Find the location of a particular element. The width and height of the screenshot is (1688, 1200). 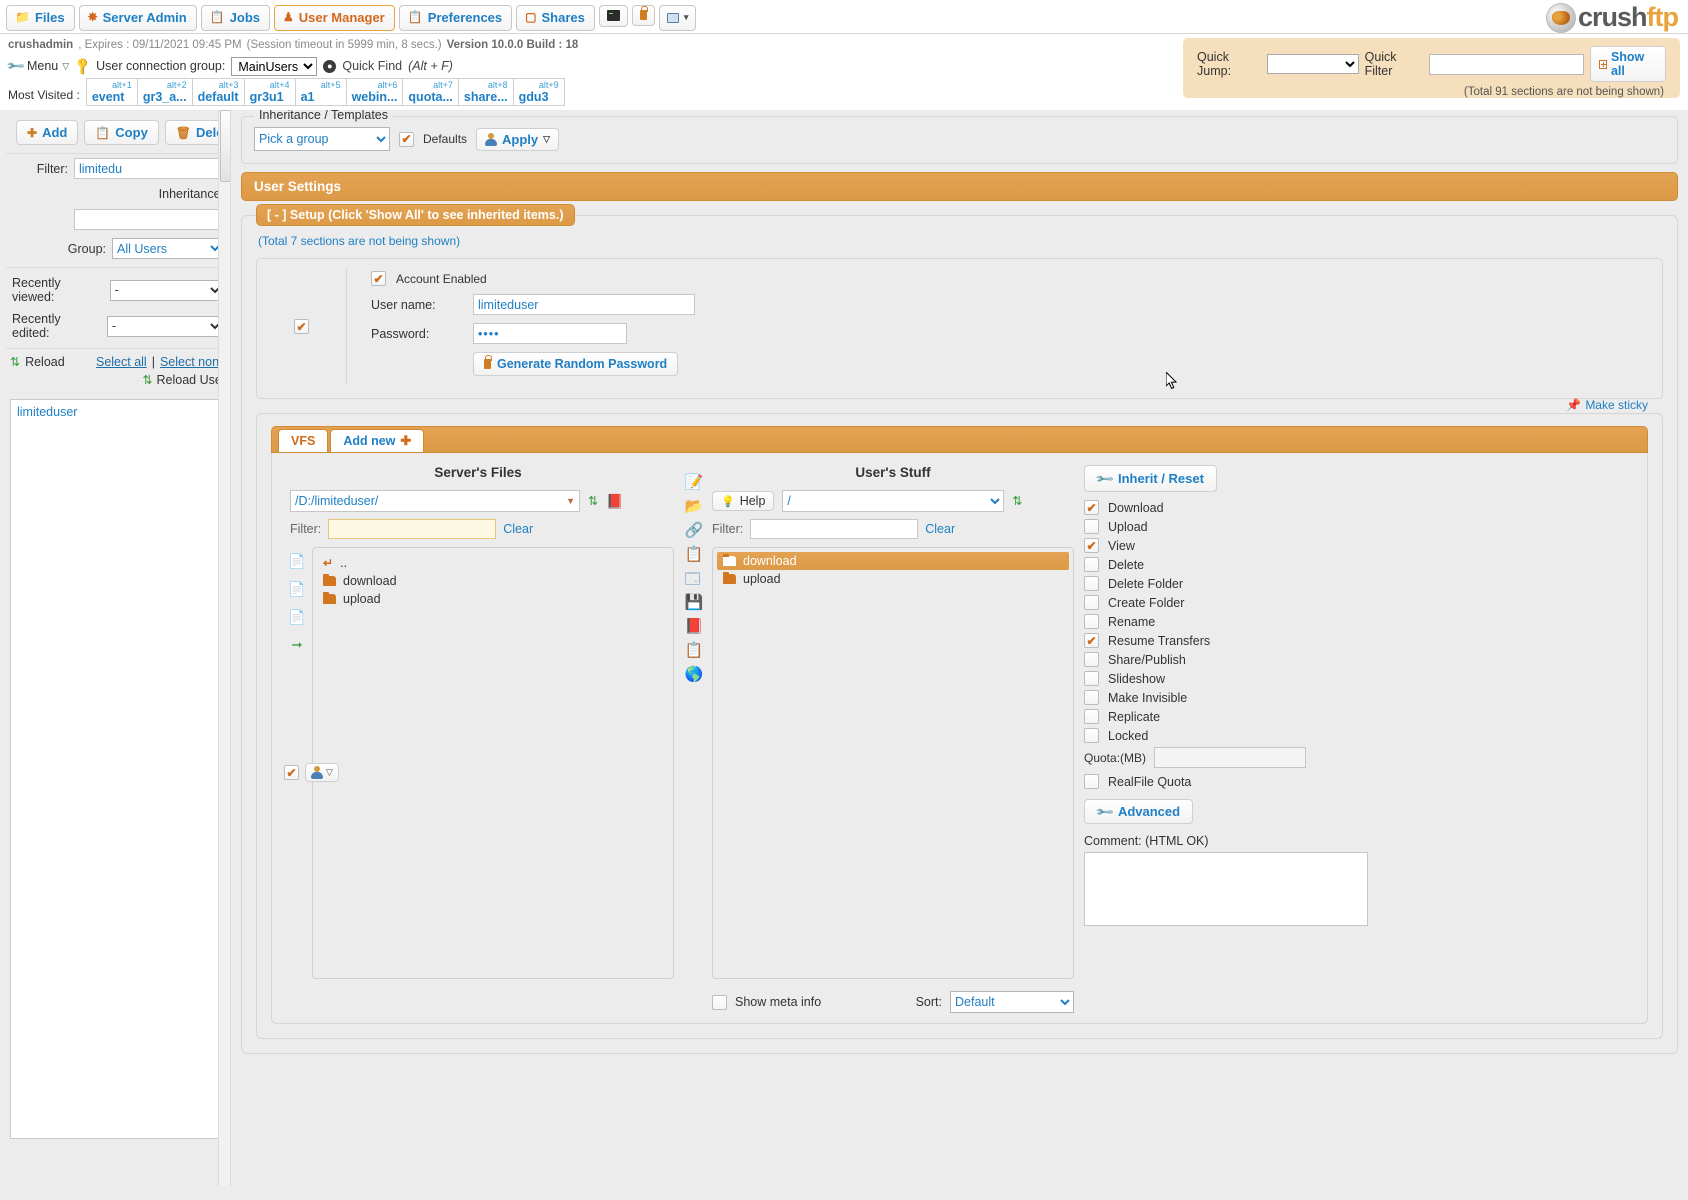

nav-tab-files: 📁 Files is located at coordinates (40, 18).